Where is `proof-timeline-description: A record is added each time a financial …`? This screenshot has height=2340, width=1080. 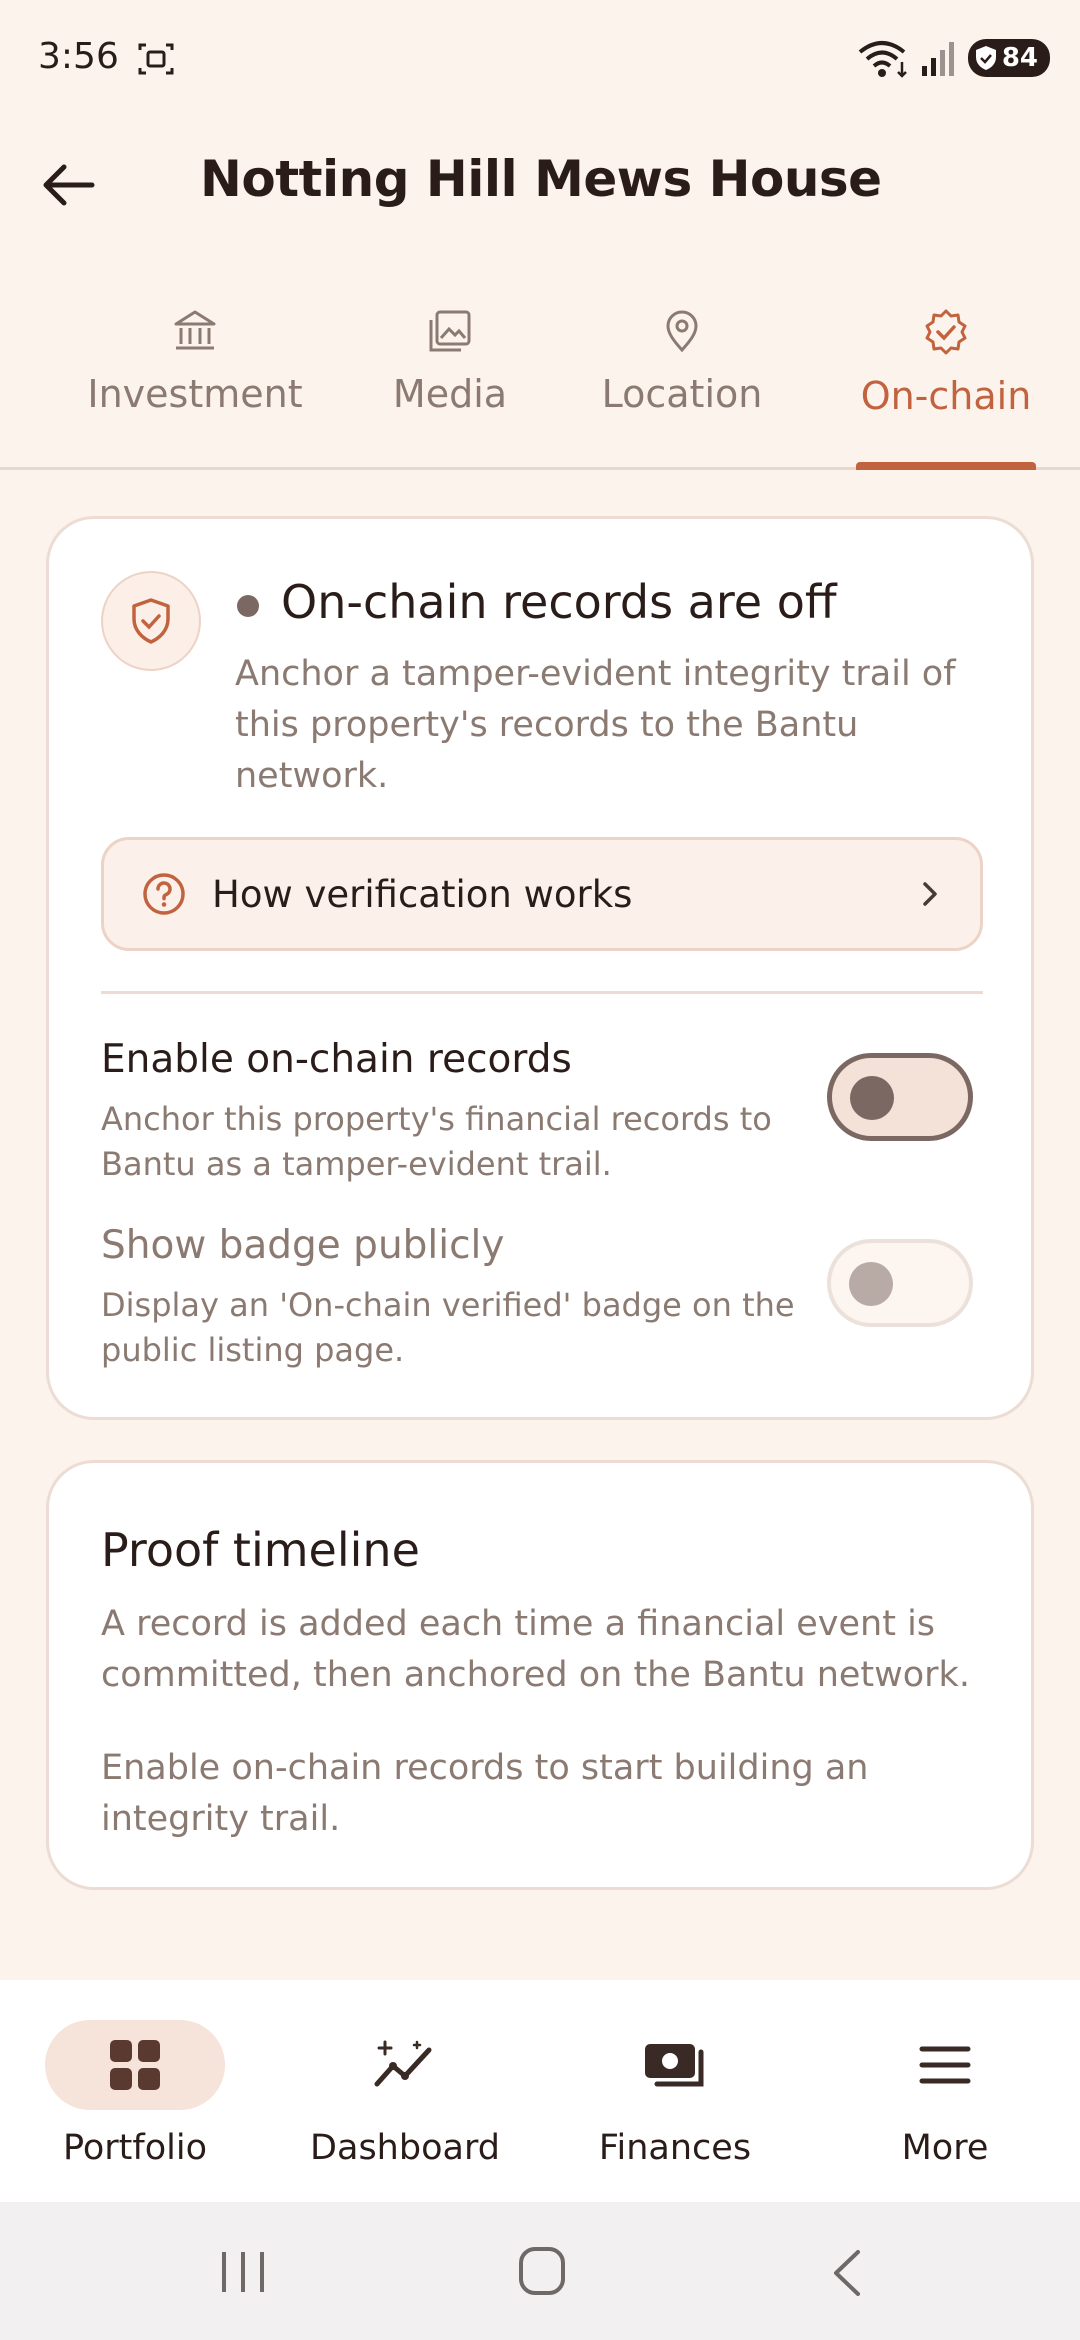
proof-timeline-description: A record is added each time a financial … is located at coordinates (535, 1649).